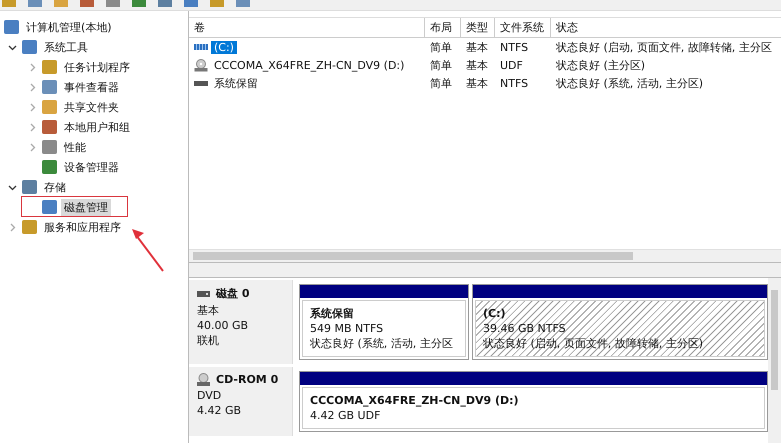 The height and width of the screenshot is (443, 781). I want to click on partition-block: (C:) 39.46 GB NTFS 状态良好 (启动, 页面文件, 故障转储, 主分区), so click(620, 322).